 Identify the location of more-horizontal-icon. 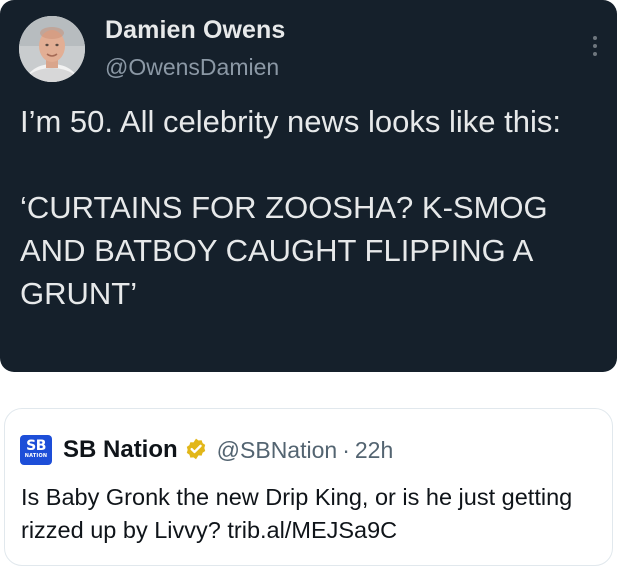
(595, 49).